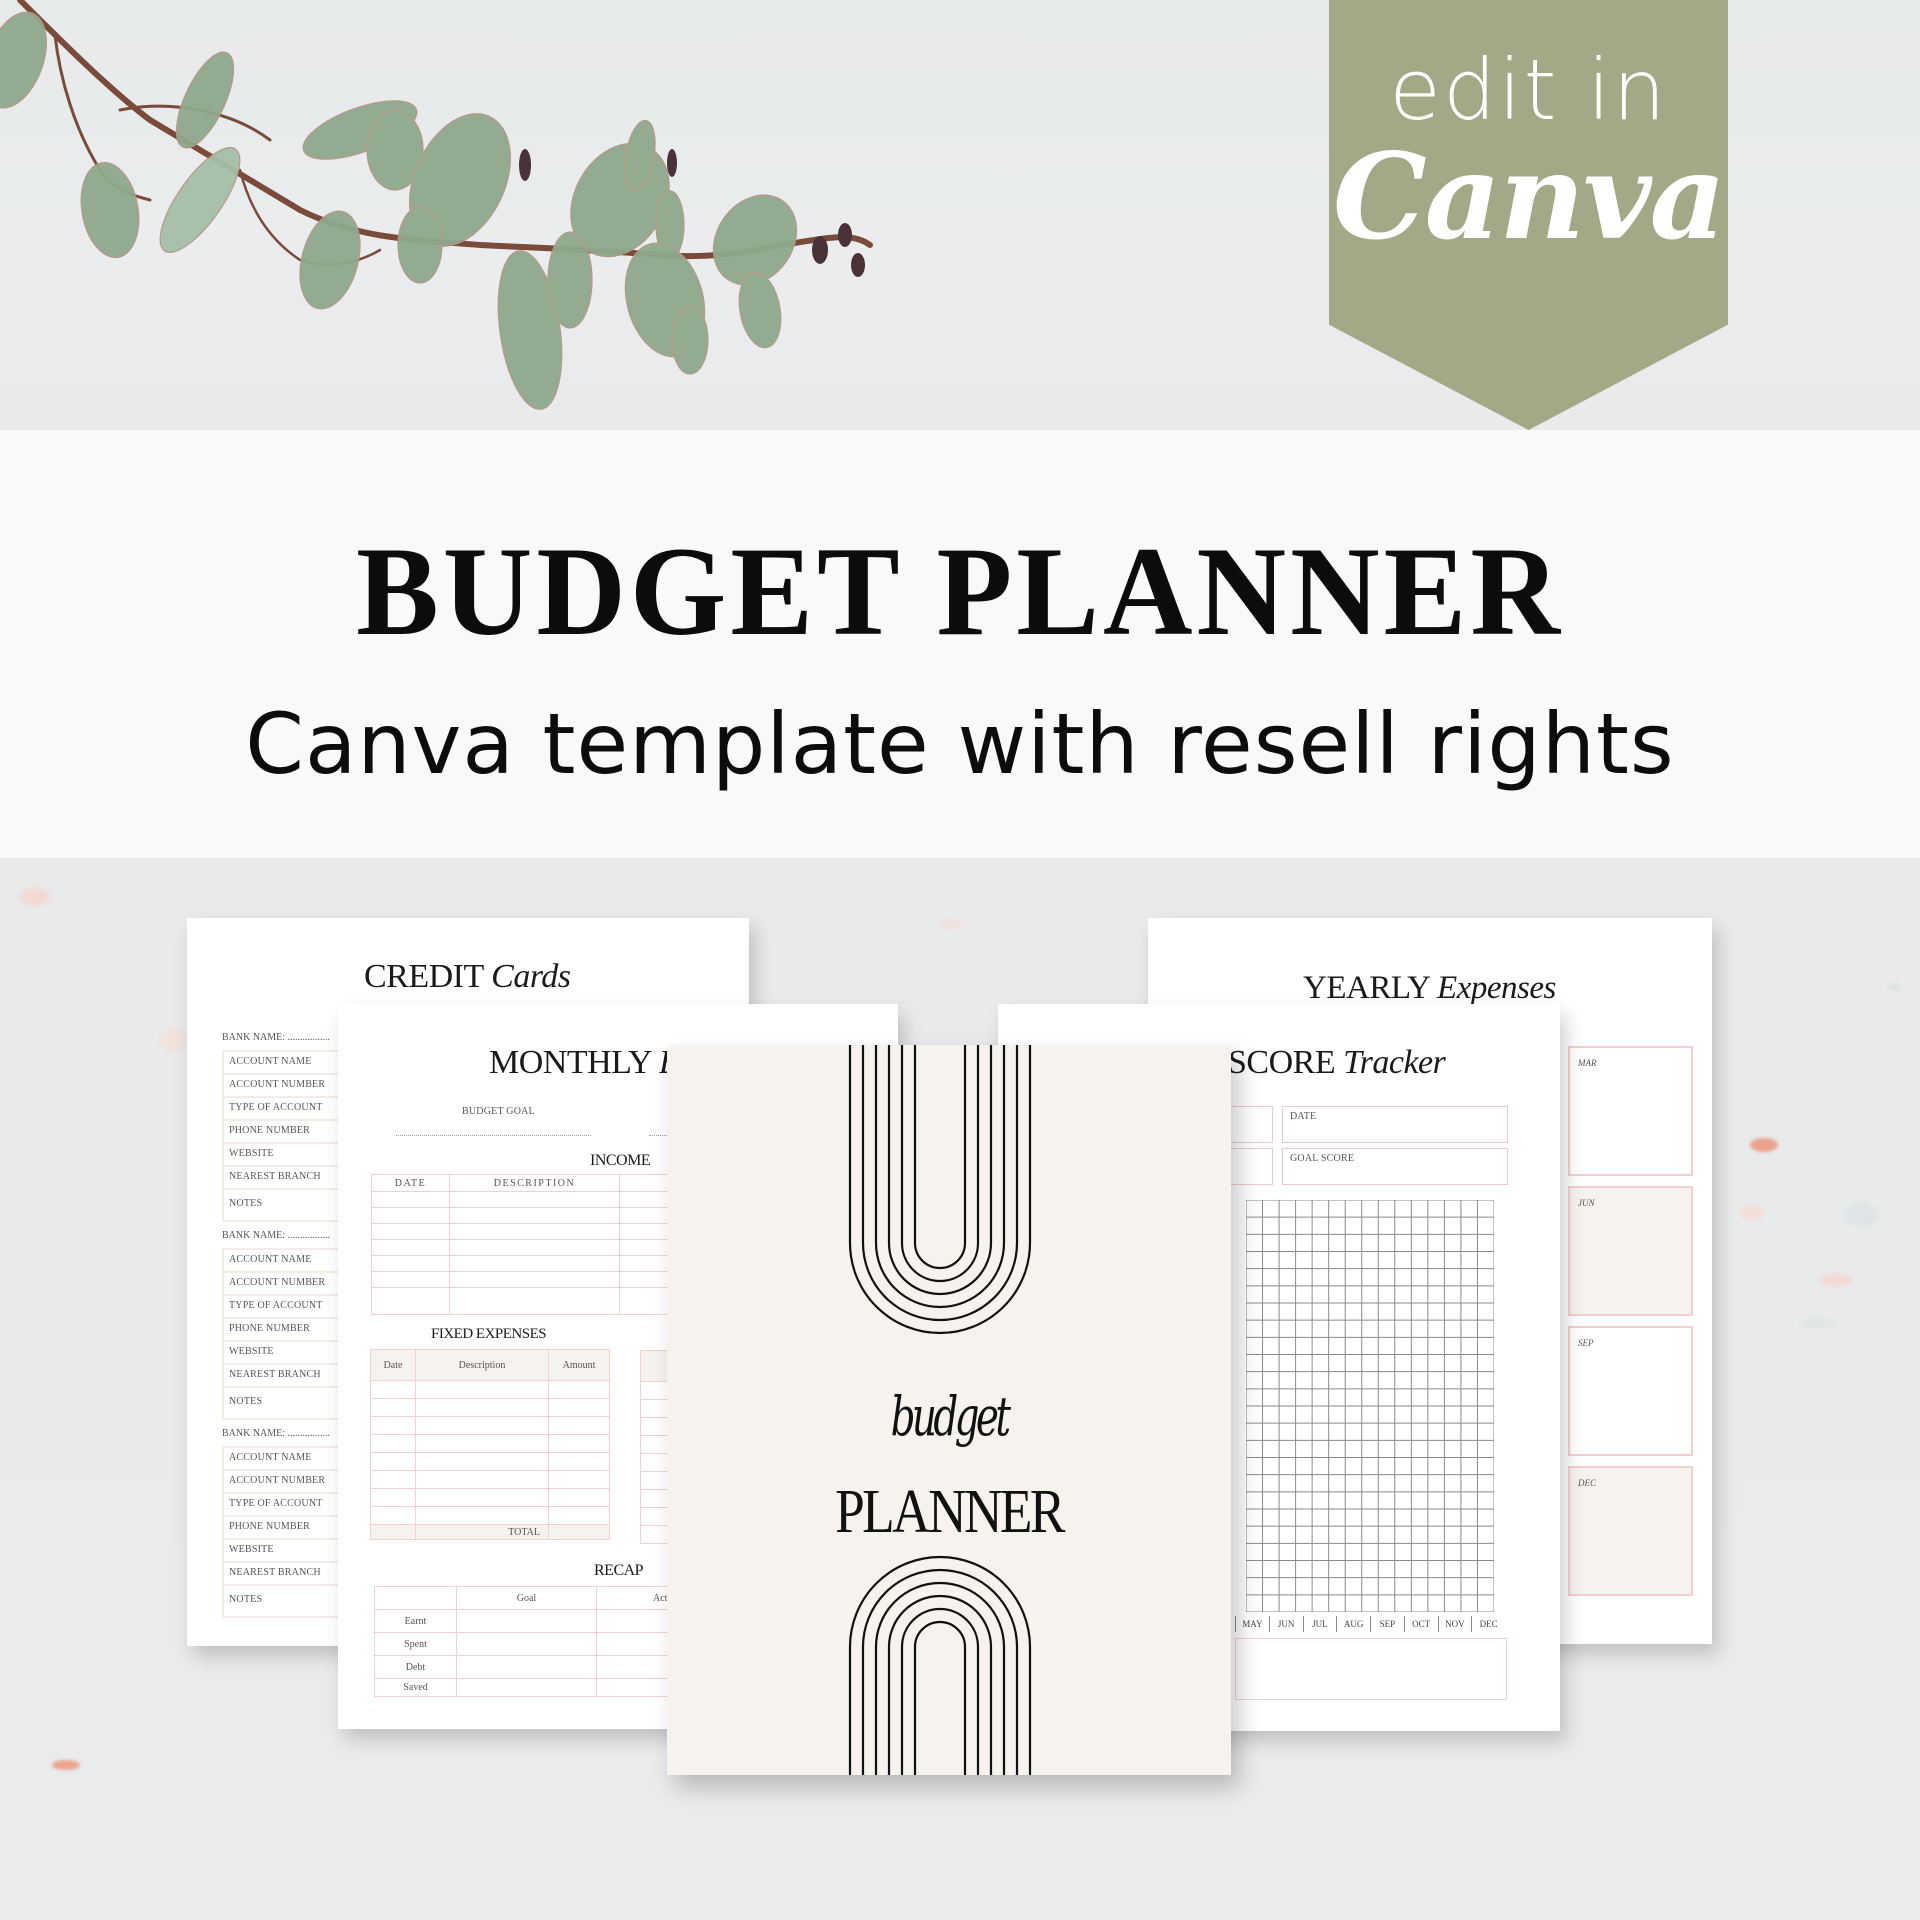 The width and height of the screenshot is (1920, 1920). What do you see at coordinates (619, 1570) in the screenshot?
I see `recap-title: RECAP` at bounding box center [619, 1570].